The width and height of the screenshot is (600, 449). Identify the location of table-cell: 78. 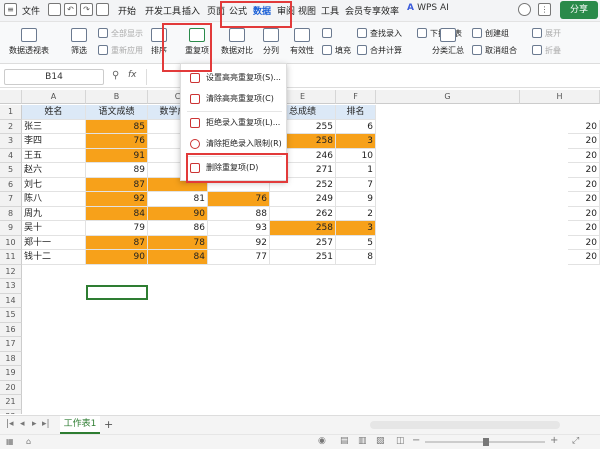
(178, 242).